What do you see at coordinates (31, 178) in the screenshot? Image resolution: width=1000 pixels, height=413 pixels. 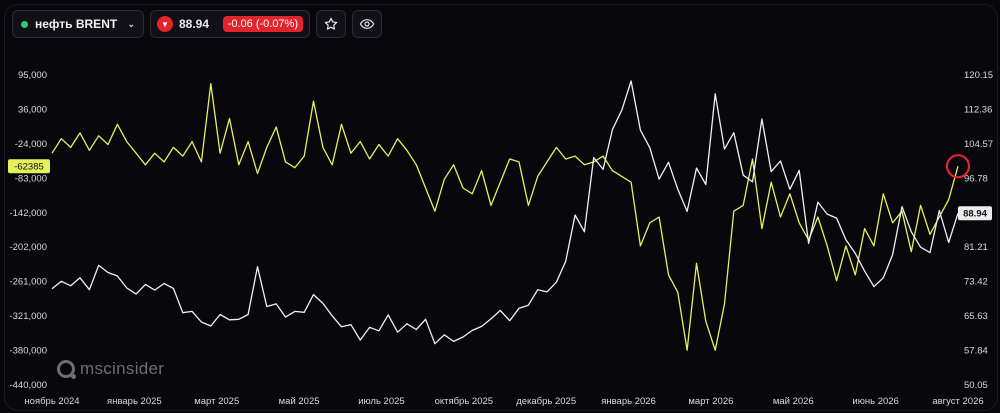 I see `left-tick-label: -83,000` at bounding box center [31, 178].